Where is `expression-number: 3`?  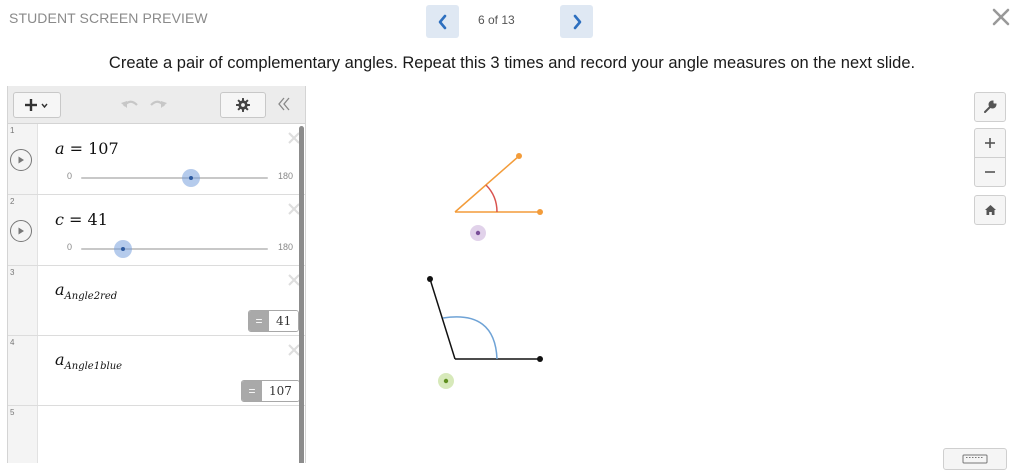
expression-number: 3 is located at coordinates (12, 272).